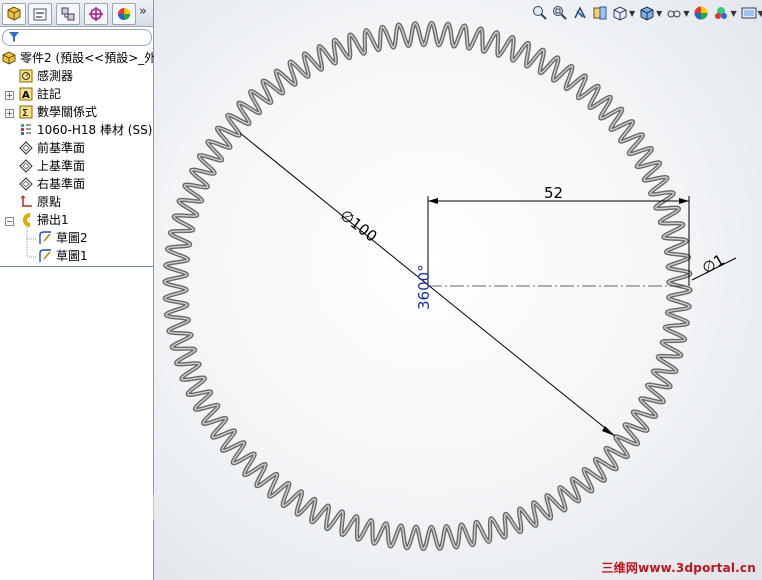 This screenshot has width=762, height=580. I want to click on tree-item-top-plane: 上基準面, so click(52, 165).